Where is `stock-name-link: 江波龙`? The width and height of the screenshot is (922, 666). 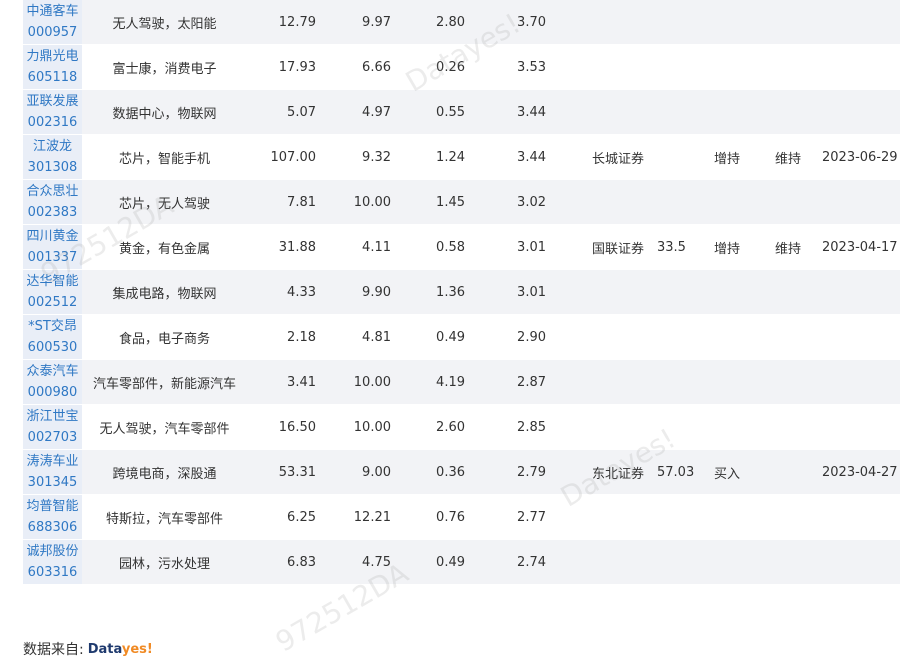 stock-name-link: 江波龙 is located at coordinates (52, 146).